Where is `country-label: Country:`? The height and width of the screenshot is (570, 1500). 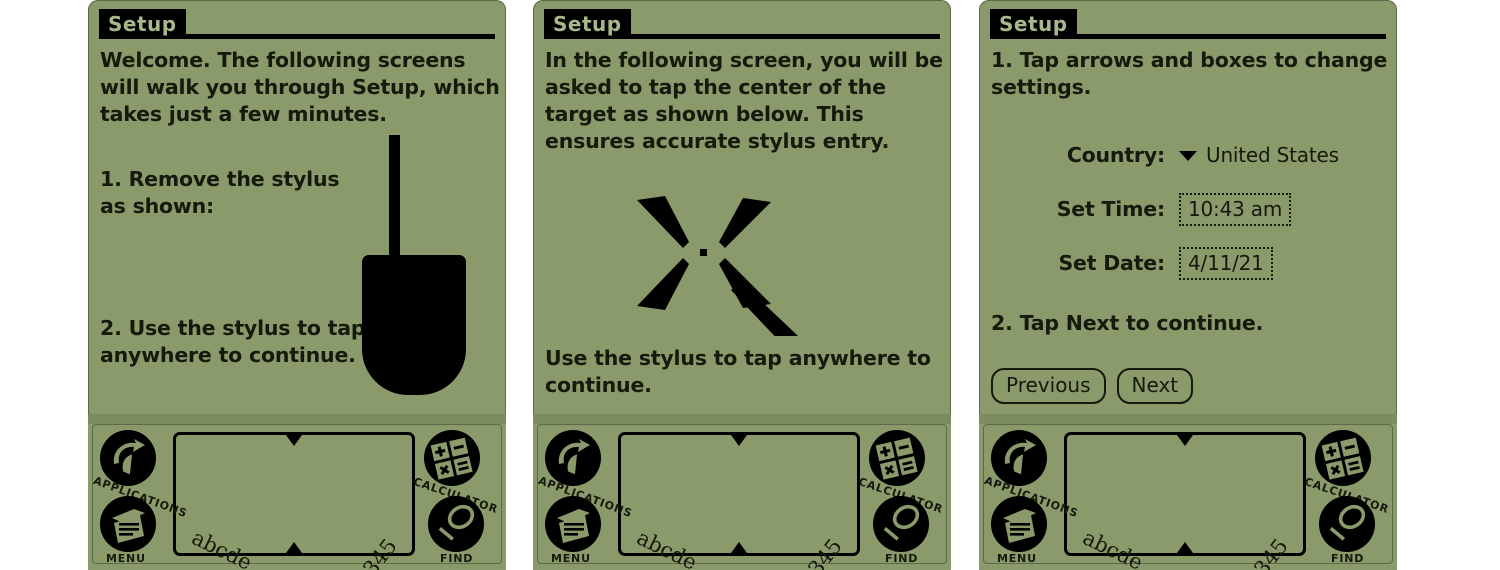 country-label: Country: is located at coordinates (1115, 155).